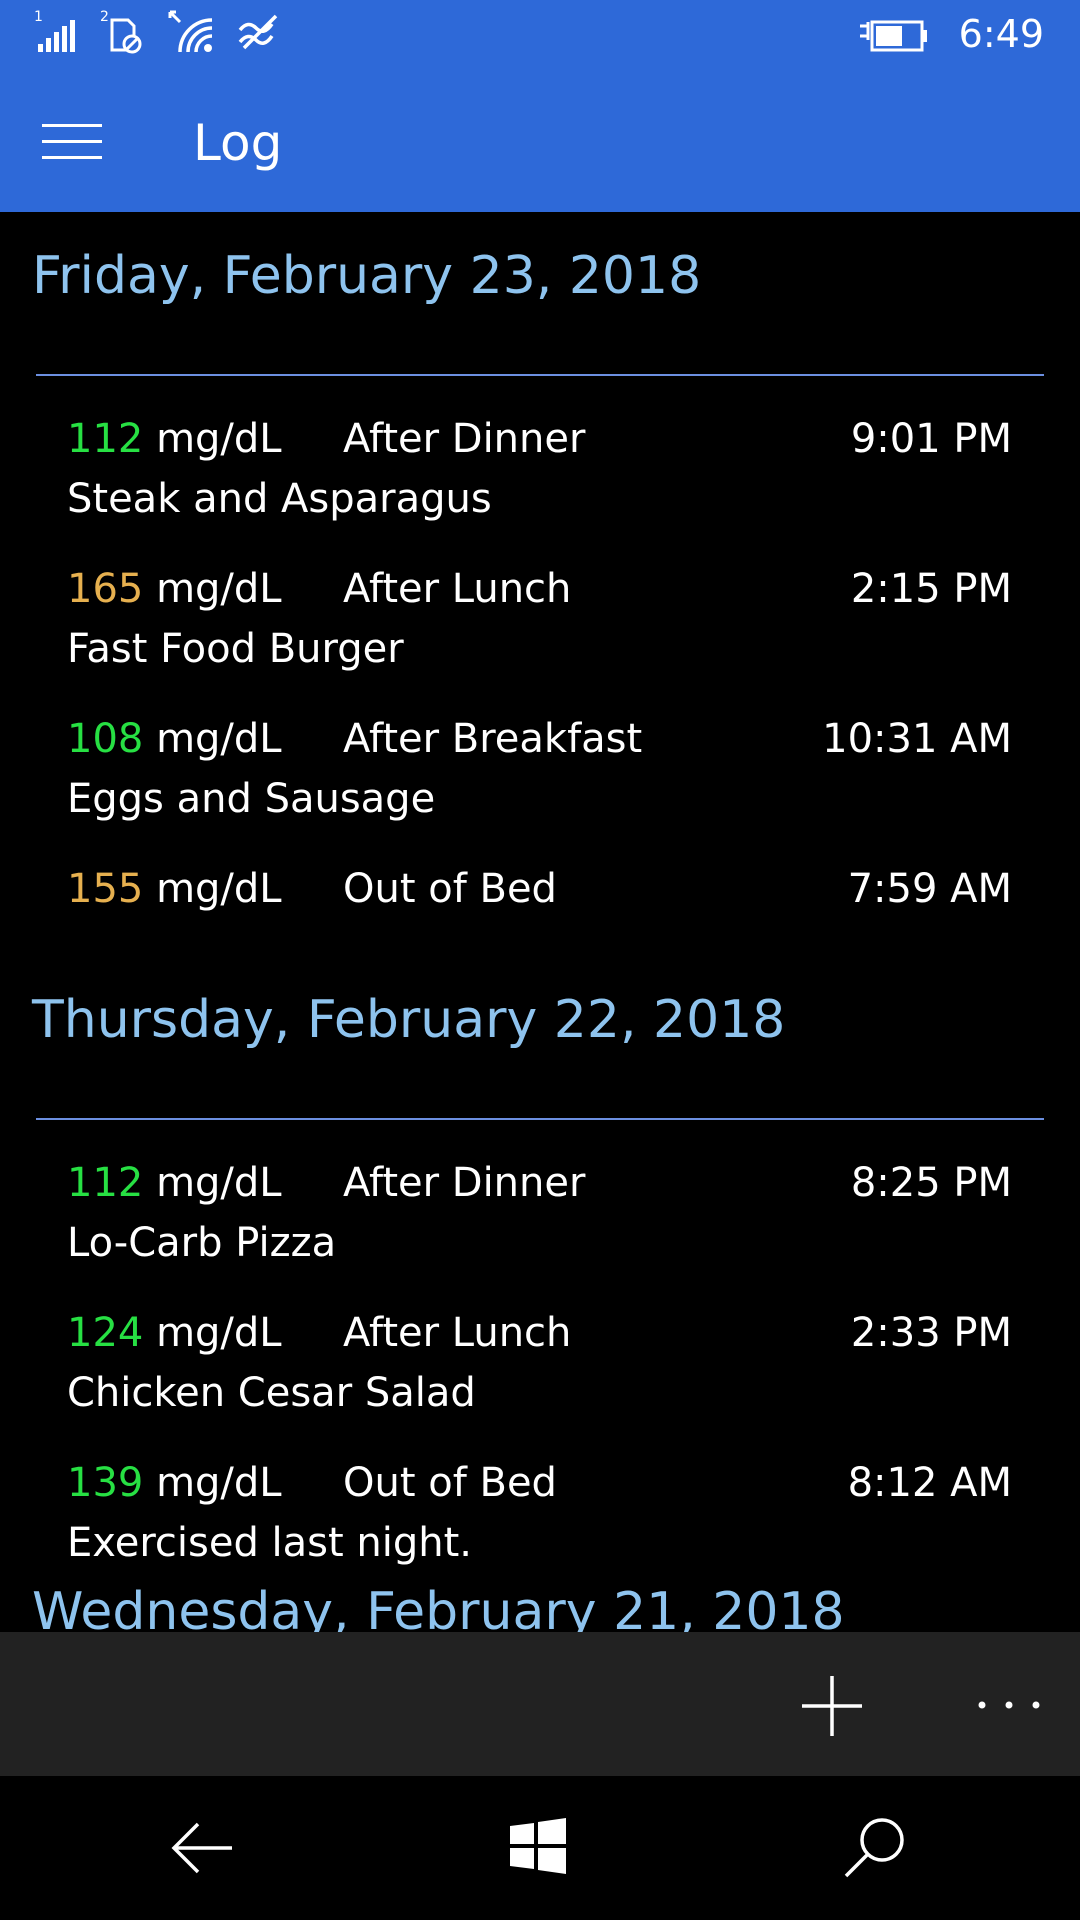 This screenshot has width=1080, height=1920. I want to click on reading-note: Steak and Asparagus, so click(279, 499).